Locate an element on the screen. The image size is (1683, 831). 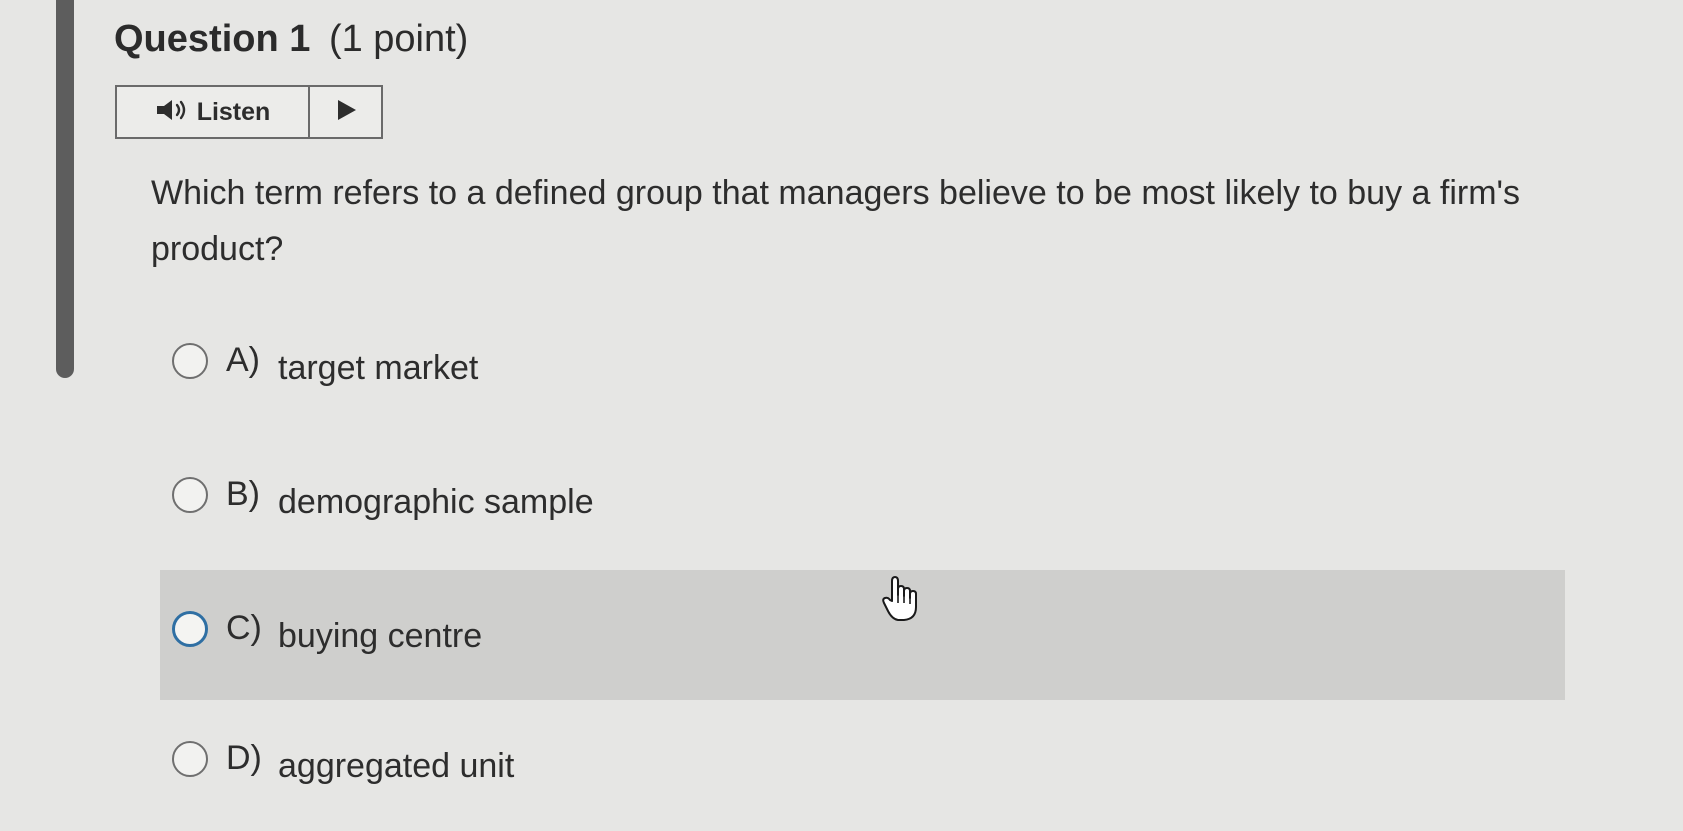
option-d: D) aggregated unit is located at coordinates (862, 765).